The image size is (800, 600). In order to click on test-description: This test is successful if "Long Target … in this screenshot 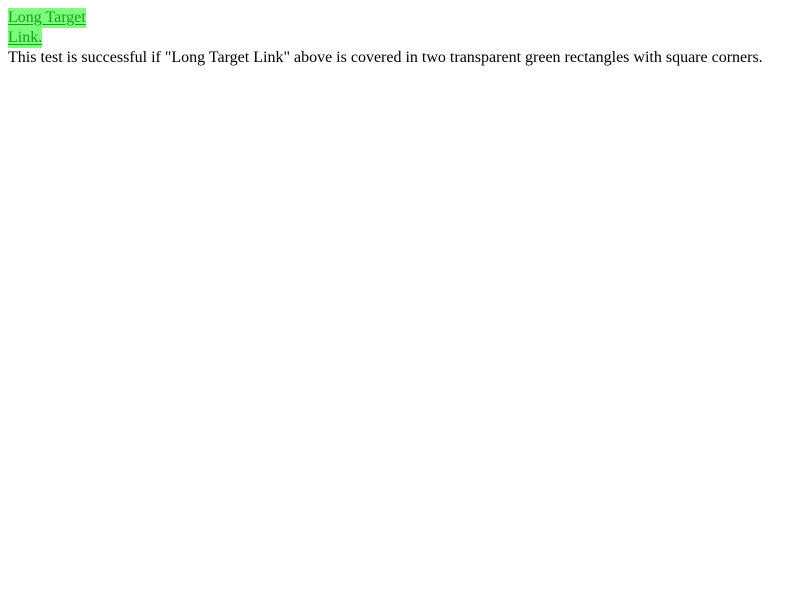, I will do `click(385, 57)`.